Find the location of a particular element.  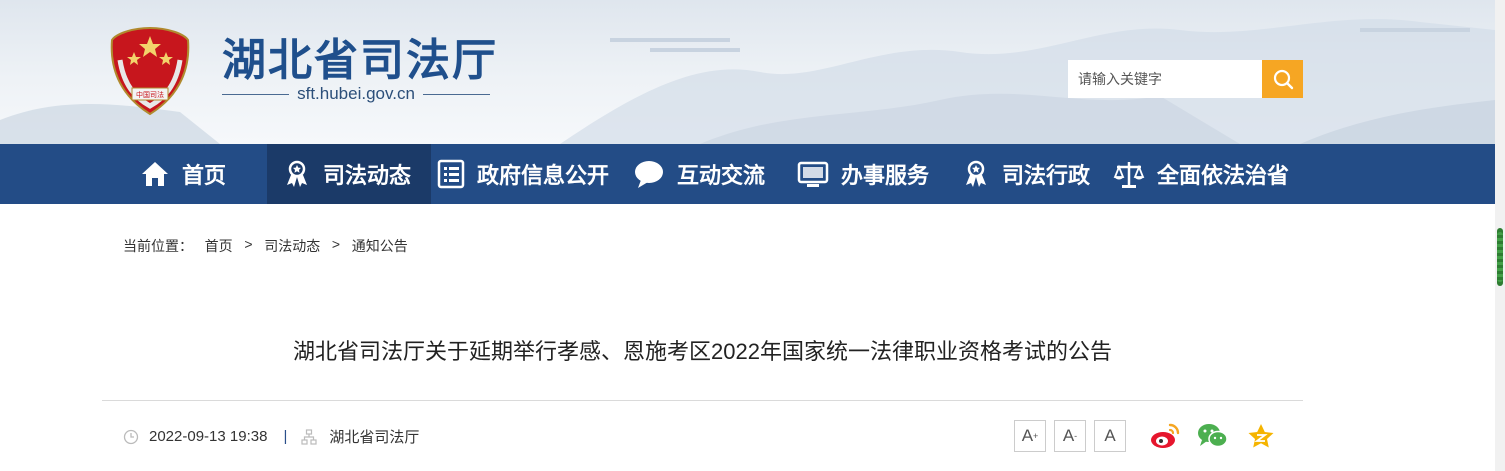

home-icon is located at coordinates (155, 174).